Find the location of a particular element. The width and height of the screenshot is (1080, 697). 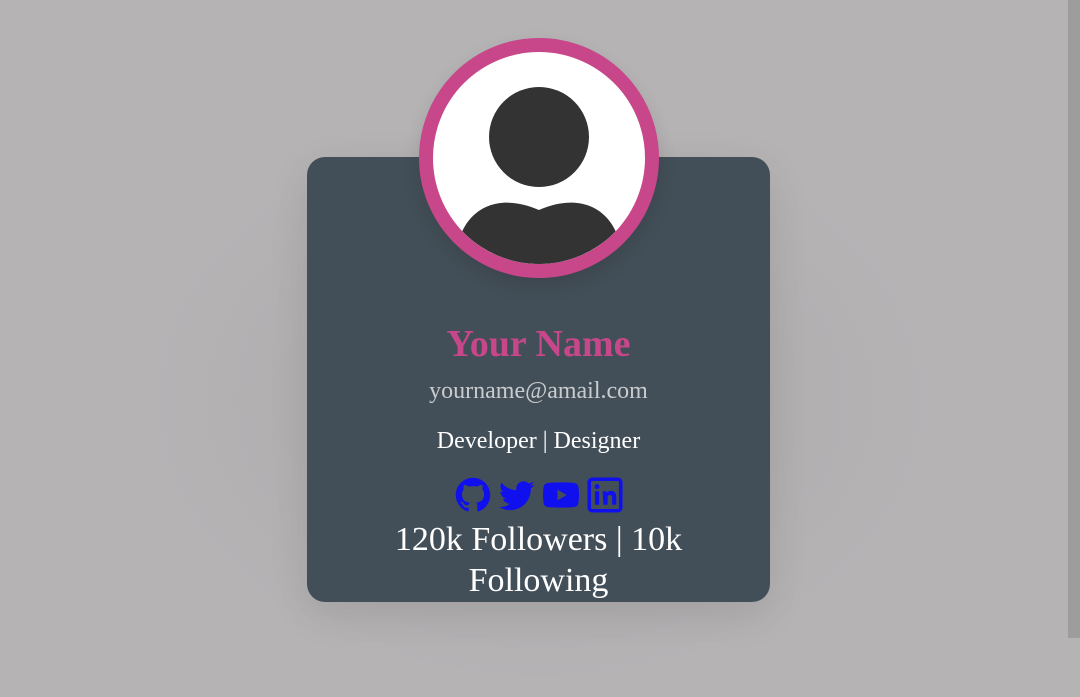

follower-stats: 120k Followers | 10k Following is located at coordinates (538, 560).